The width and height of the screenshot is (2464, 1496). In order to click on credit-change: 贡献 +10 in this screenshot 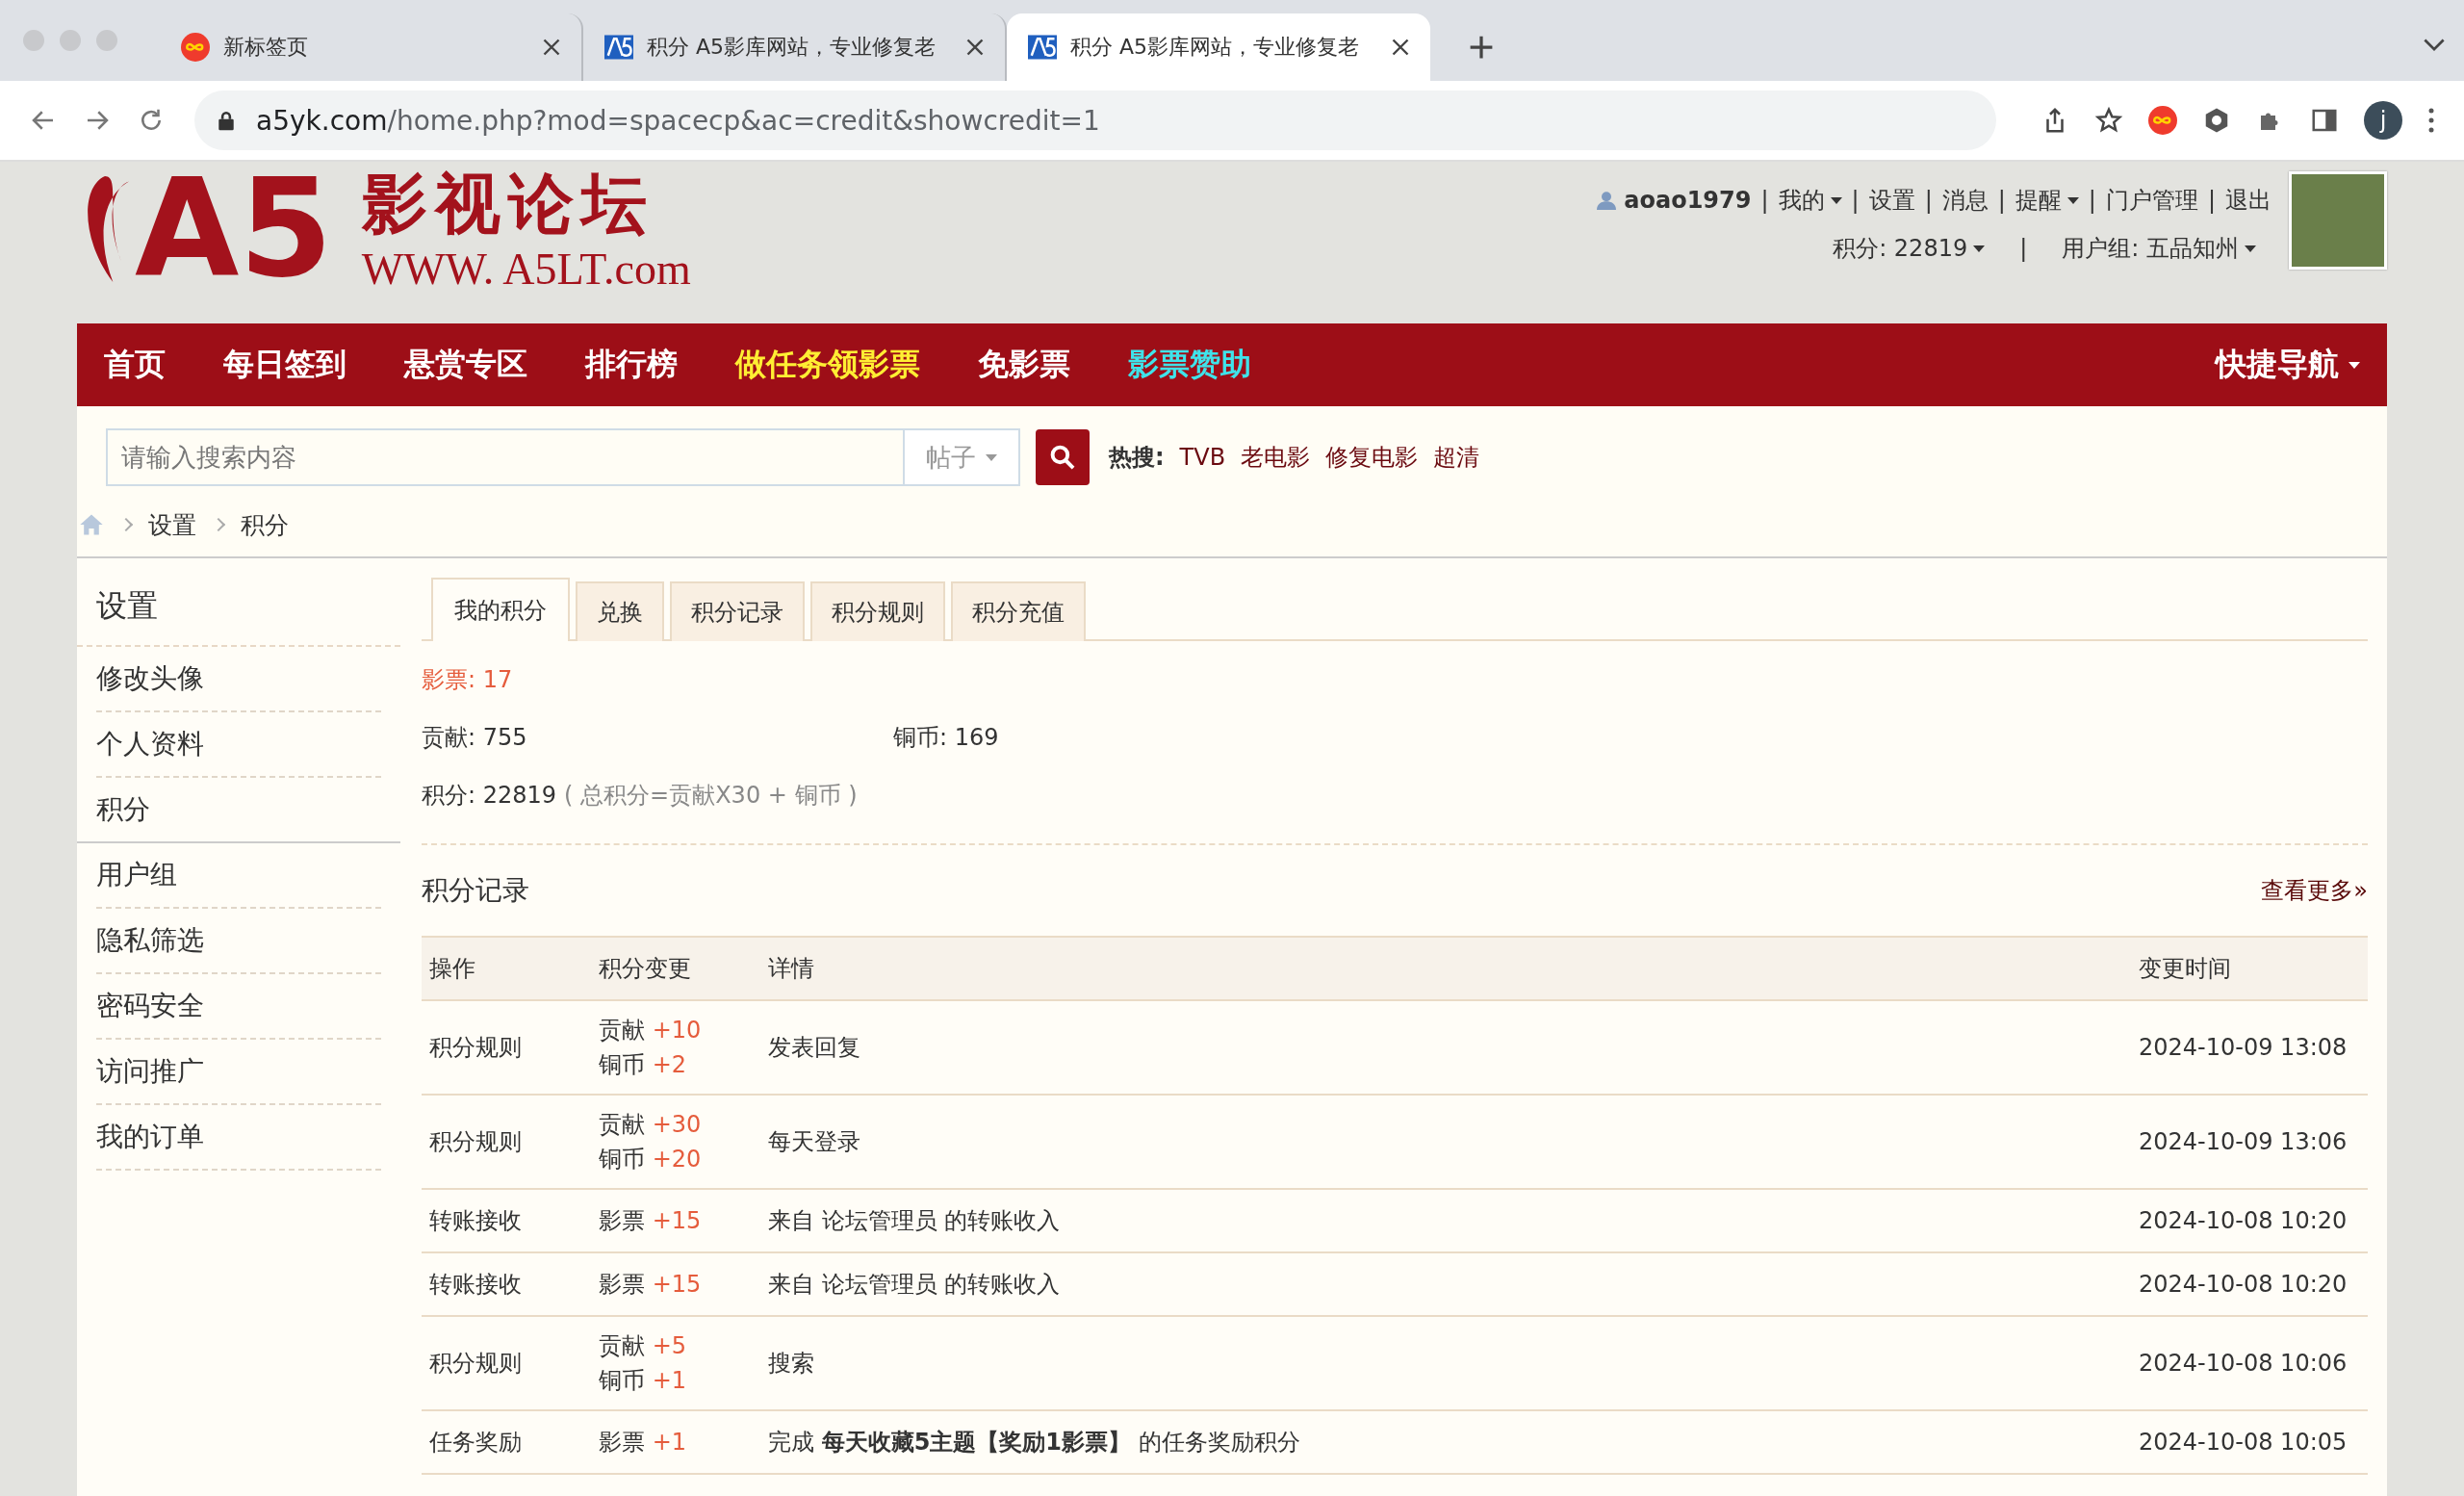, I will do `click(651, 1031)`.